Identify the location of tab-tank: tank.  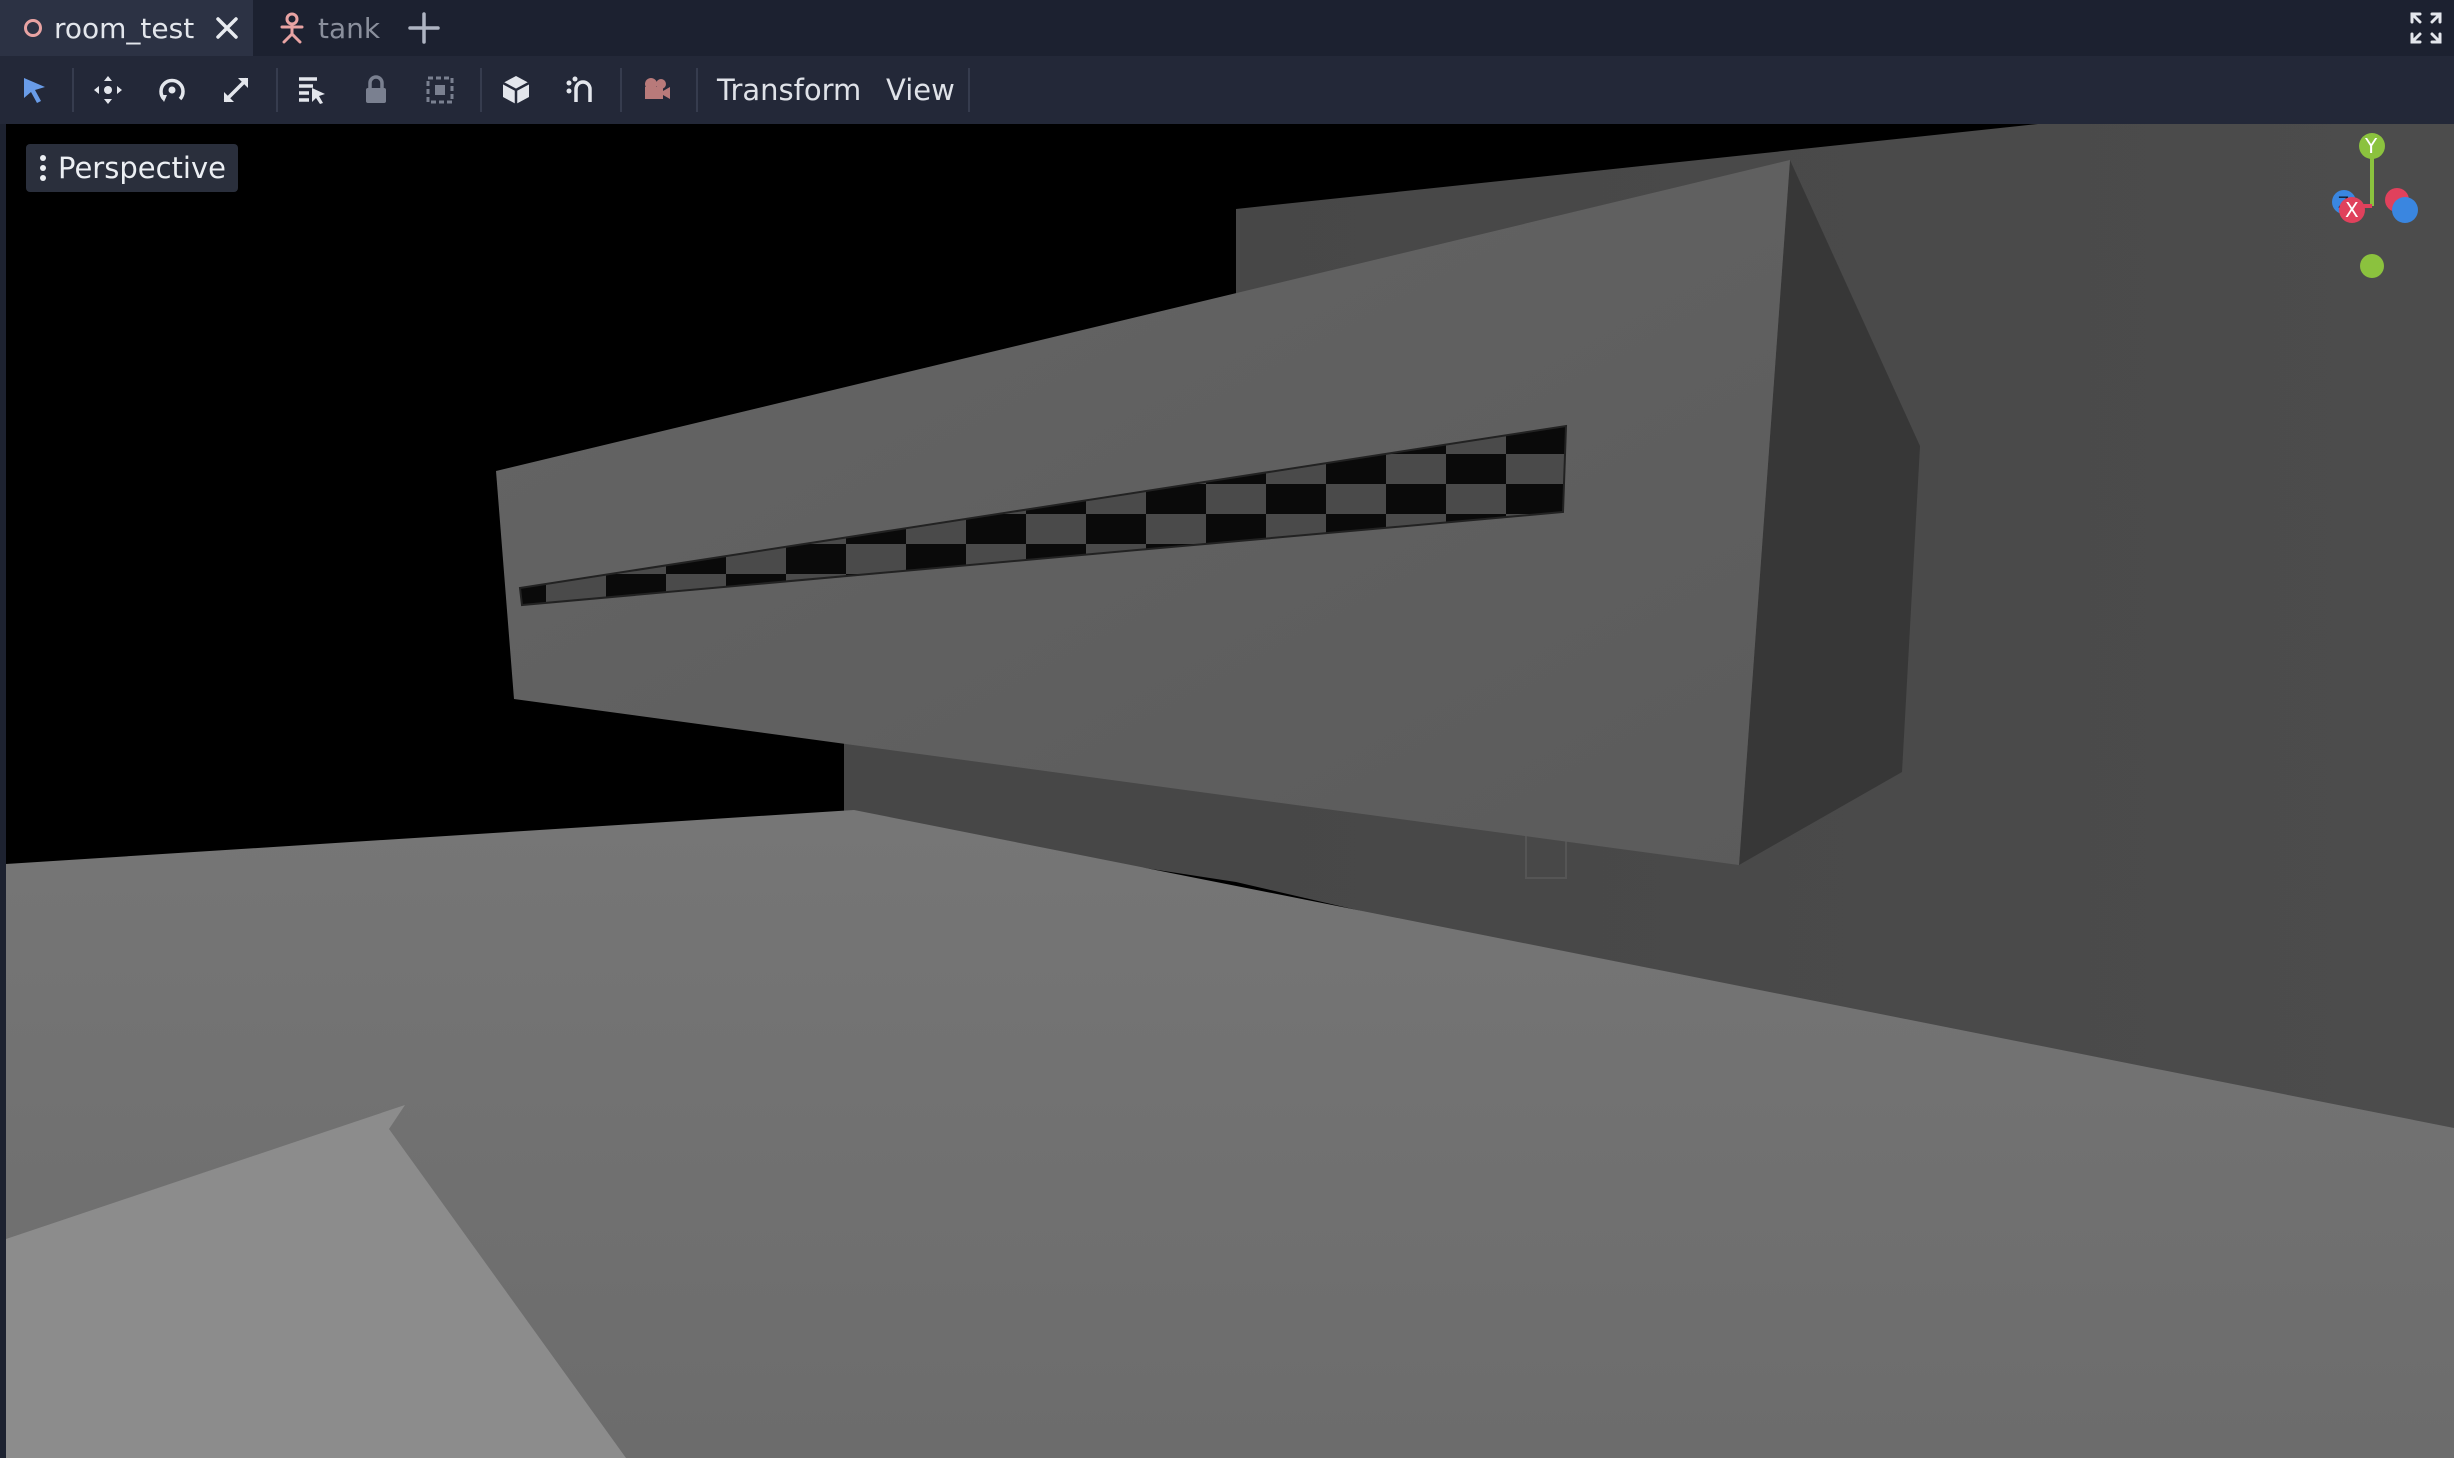
(323, 28).